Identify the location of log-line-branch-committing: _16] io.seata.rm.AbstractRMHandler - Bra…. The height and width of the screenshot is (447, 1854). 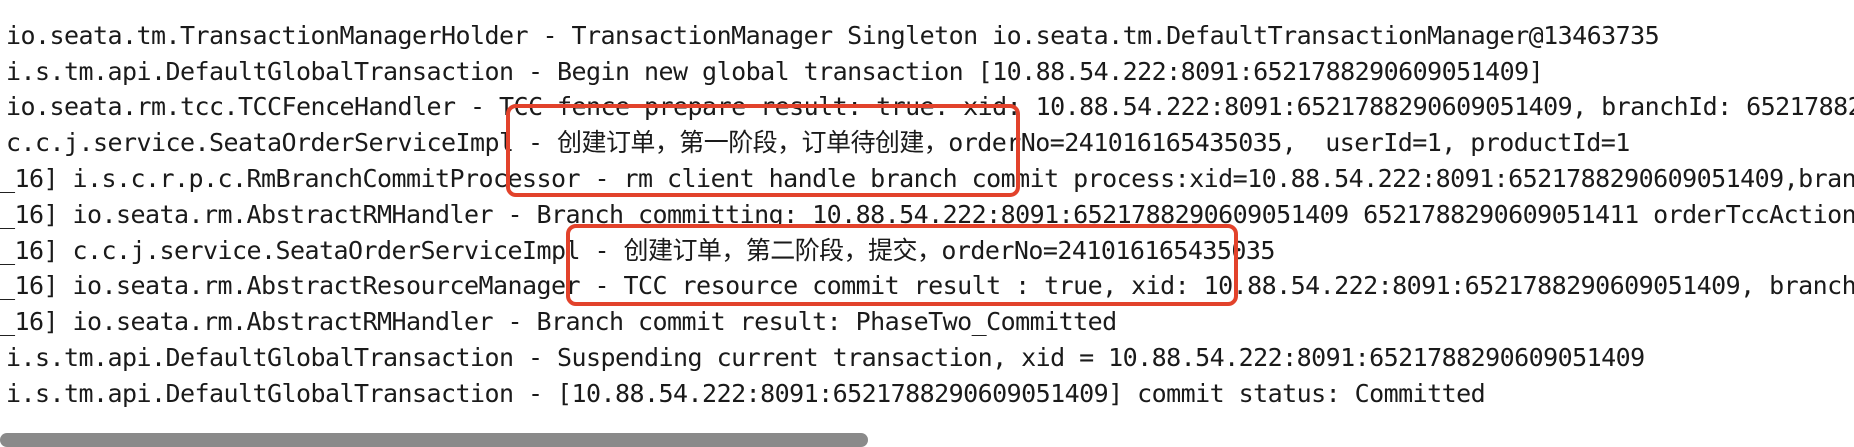
(927, 214).